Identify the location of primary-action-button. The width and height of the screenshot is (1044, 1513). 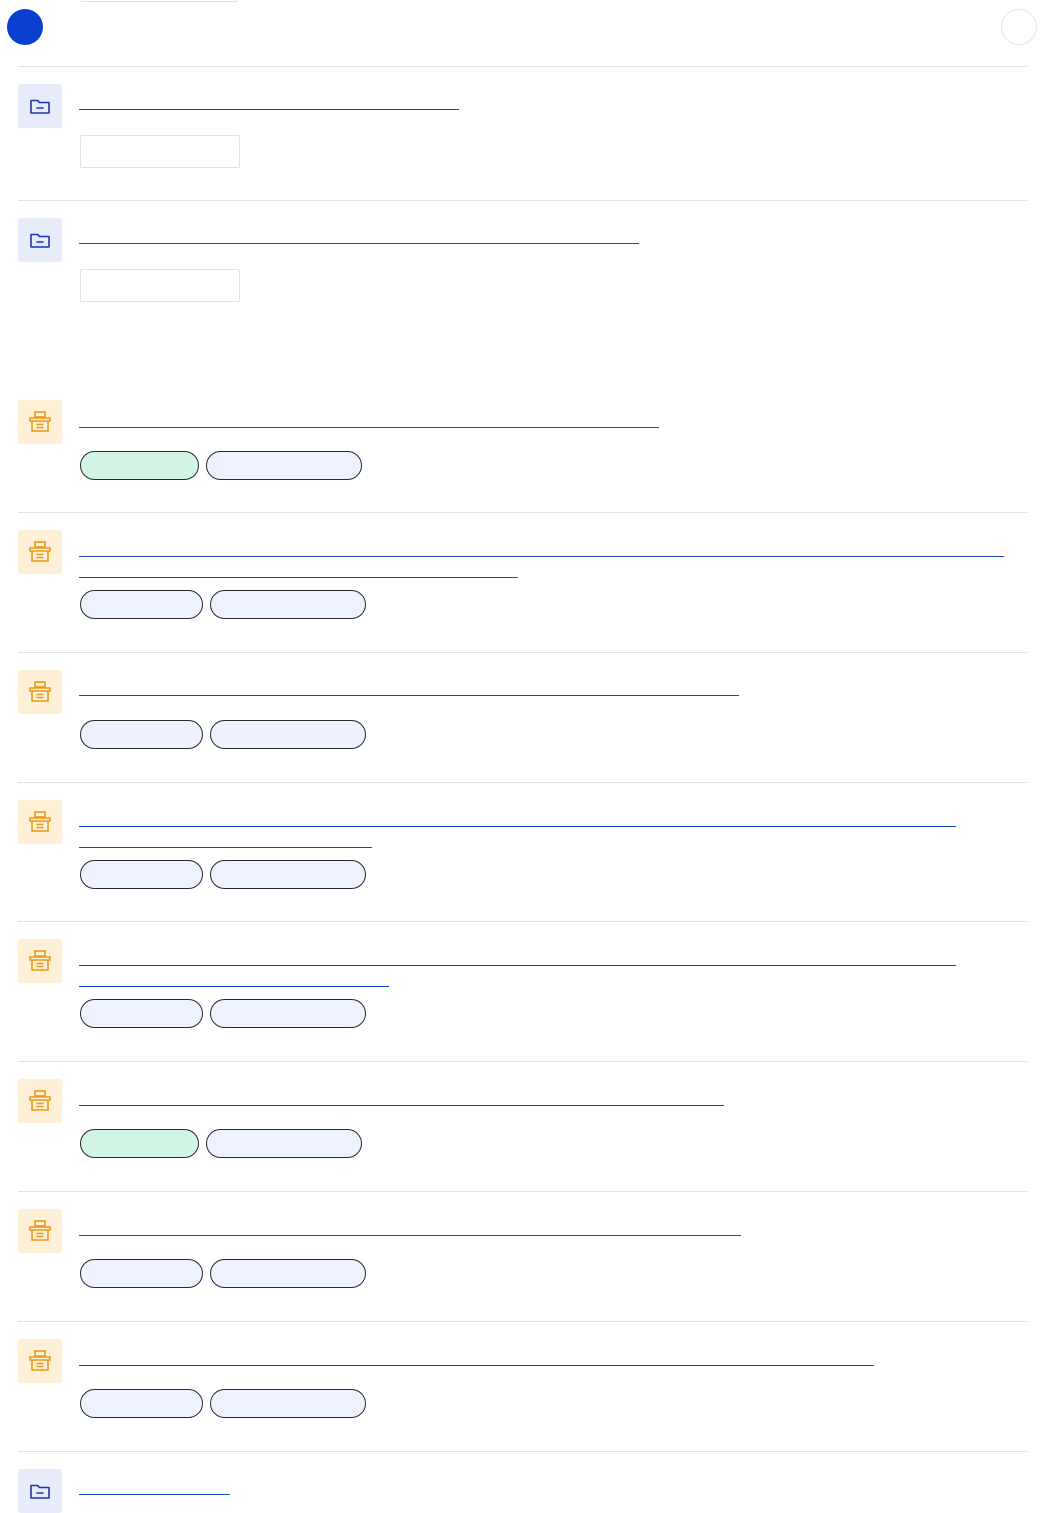
(25, 27).